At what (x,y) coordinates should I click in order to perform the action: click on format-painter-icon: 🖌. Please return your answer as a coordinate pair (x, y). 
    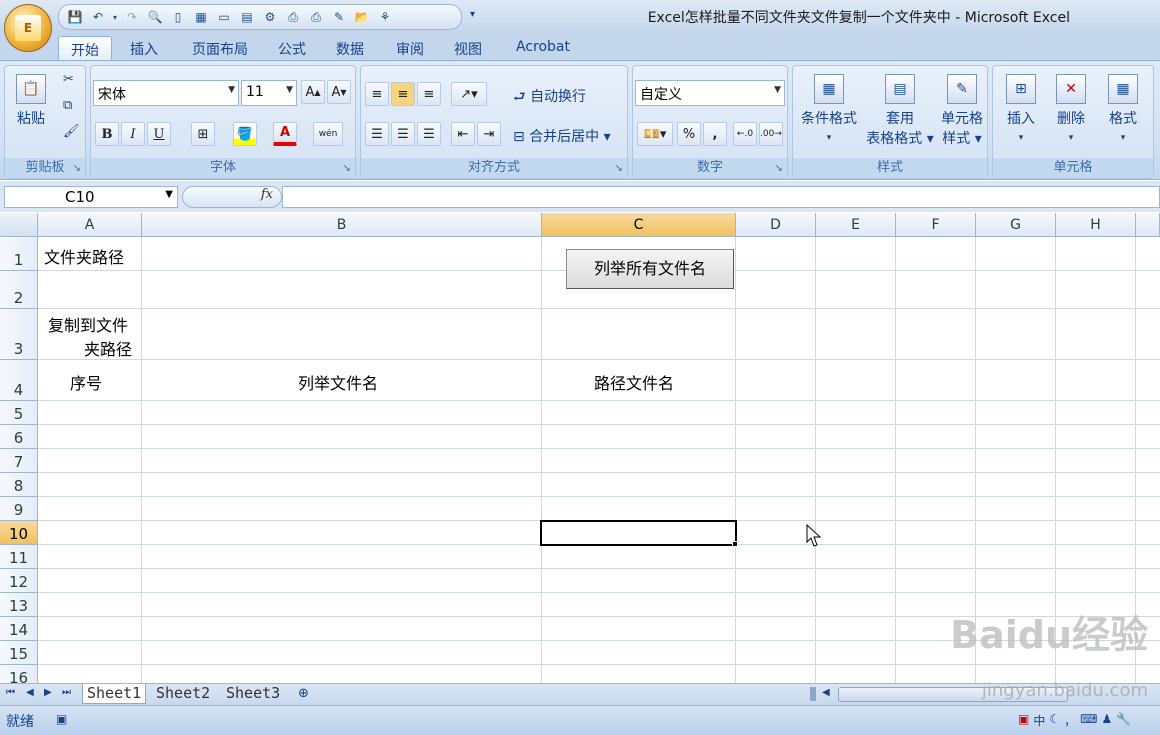
    Looking at the image, I should click on (71, 131).